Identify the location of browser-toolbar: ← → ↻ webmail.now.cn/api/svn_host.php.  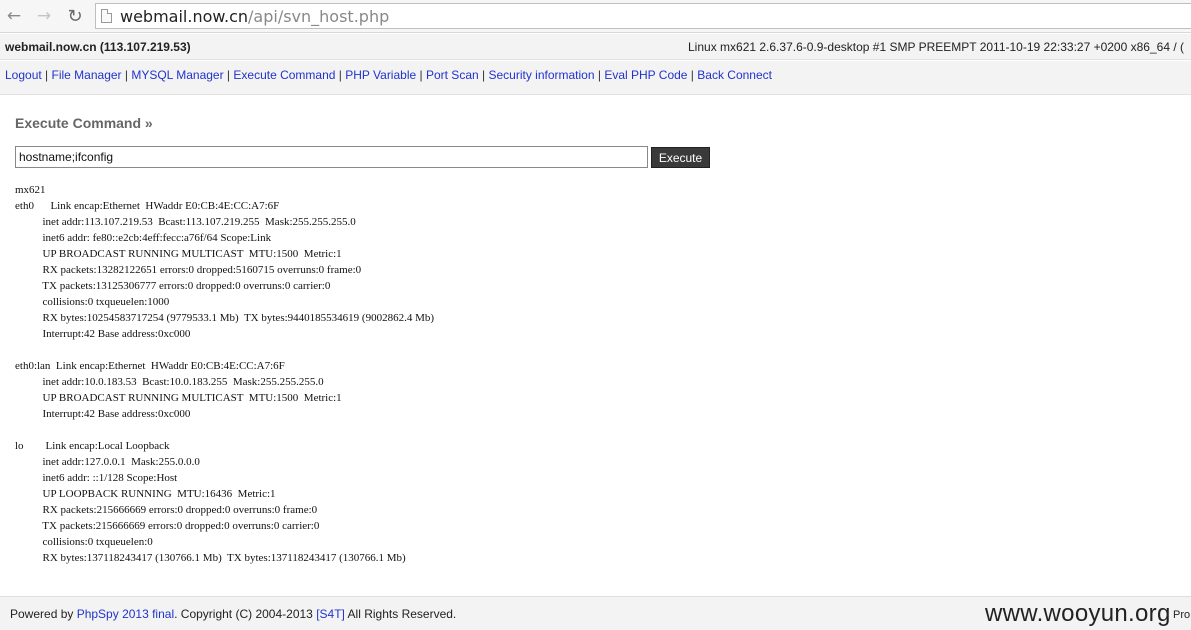
(595, 16).